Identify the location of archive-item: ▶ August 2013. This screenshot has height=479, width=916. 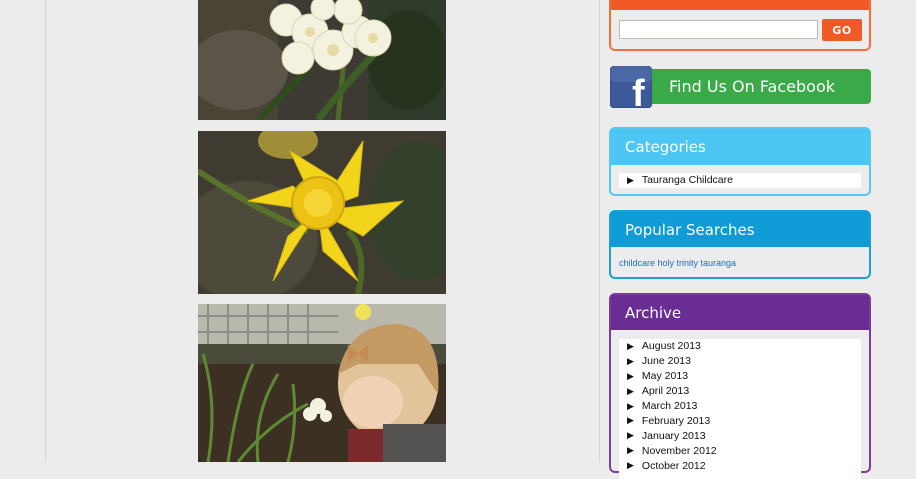
(740, 346).